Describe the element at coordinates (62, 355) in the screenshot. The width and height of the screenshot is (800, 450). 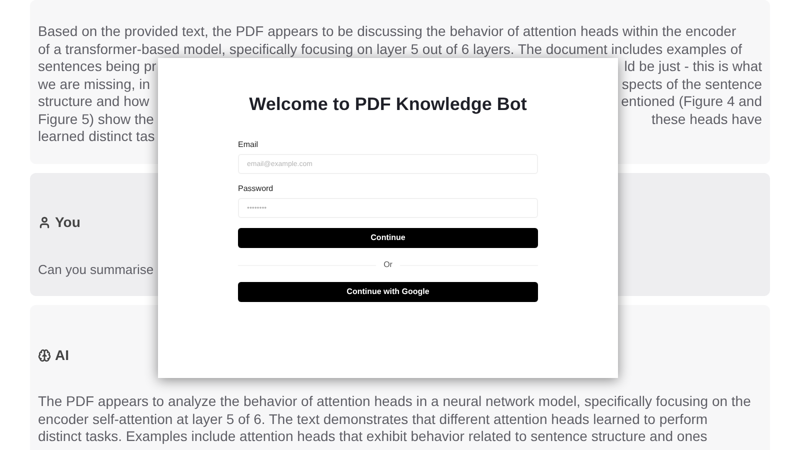
I see `message-author: AI` at that location.